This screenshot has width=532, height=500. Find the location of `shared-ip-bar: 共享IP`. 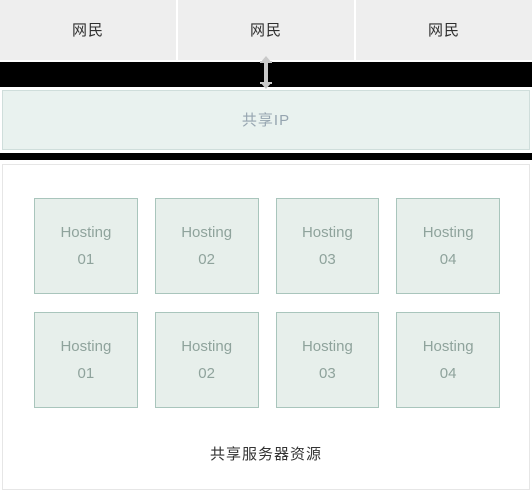

shared-ip-bar: 共享IP is located at coordinates (266, 120).